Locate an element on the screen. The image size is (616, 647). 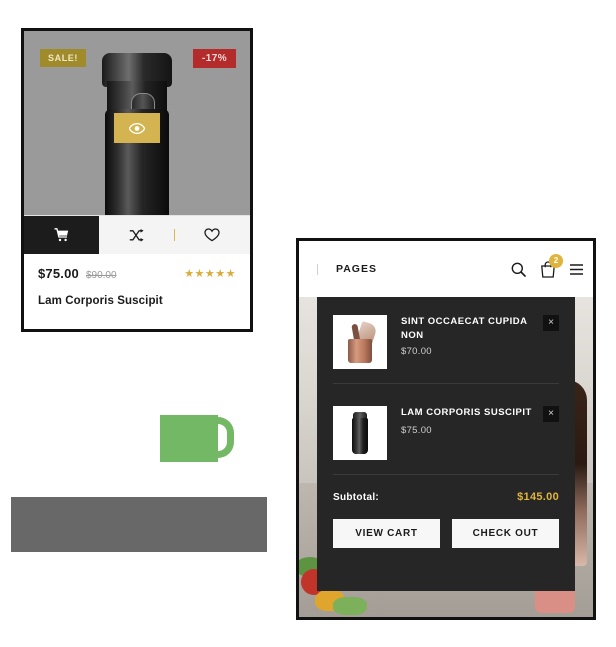
original-price: $90.00 is located at coordinates (101, 275).